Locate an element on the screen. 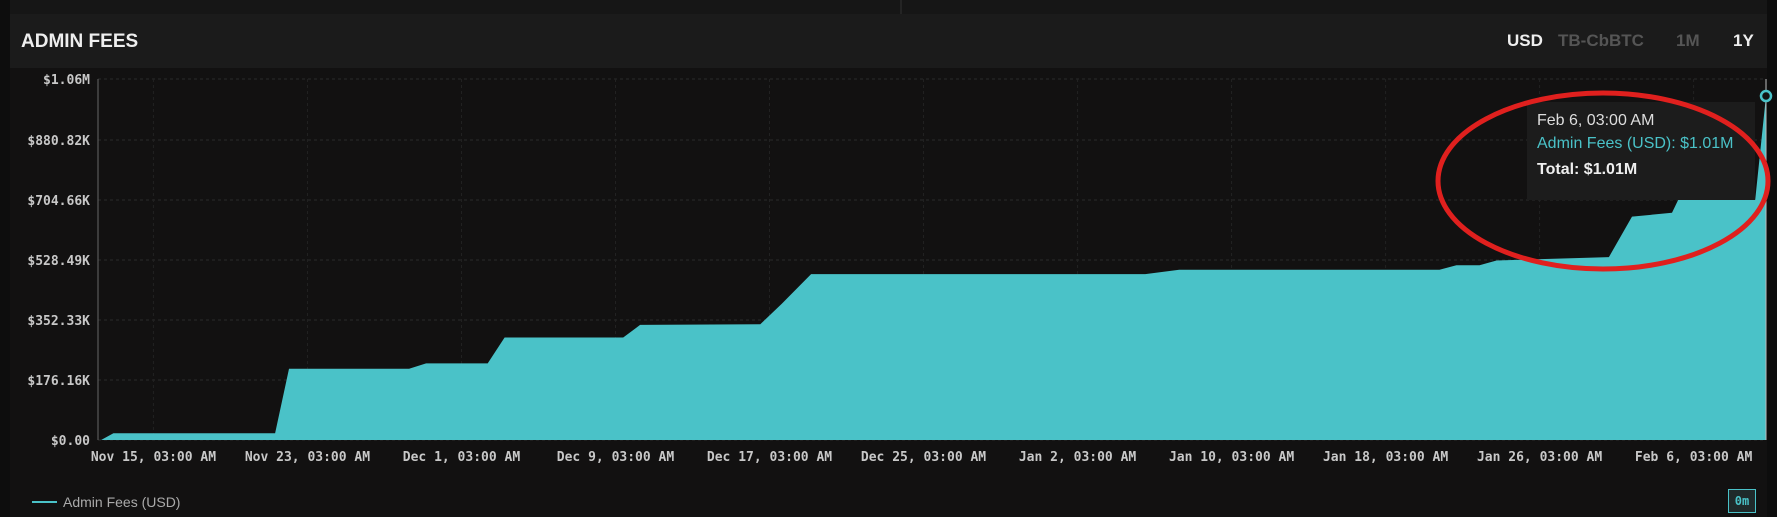  tooltip-total: Total: $1.01M is located at coordinates (1587, 169).